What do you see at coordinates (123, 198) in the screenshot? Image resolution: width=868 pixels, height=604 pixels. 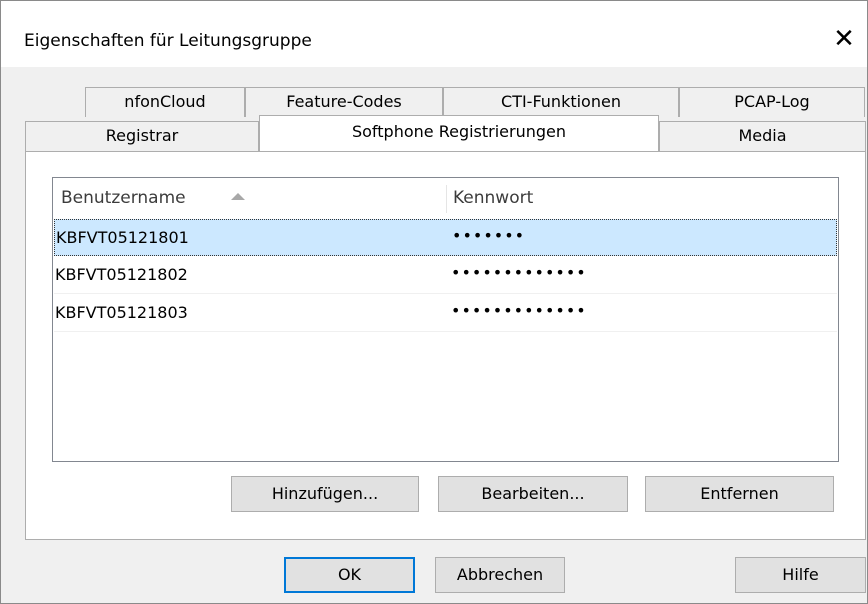 I see `column-header-benutzername: Benutzername` at bounding box center [123, 198].